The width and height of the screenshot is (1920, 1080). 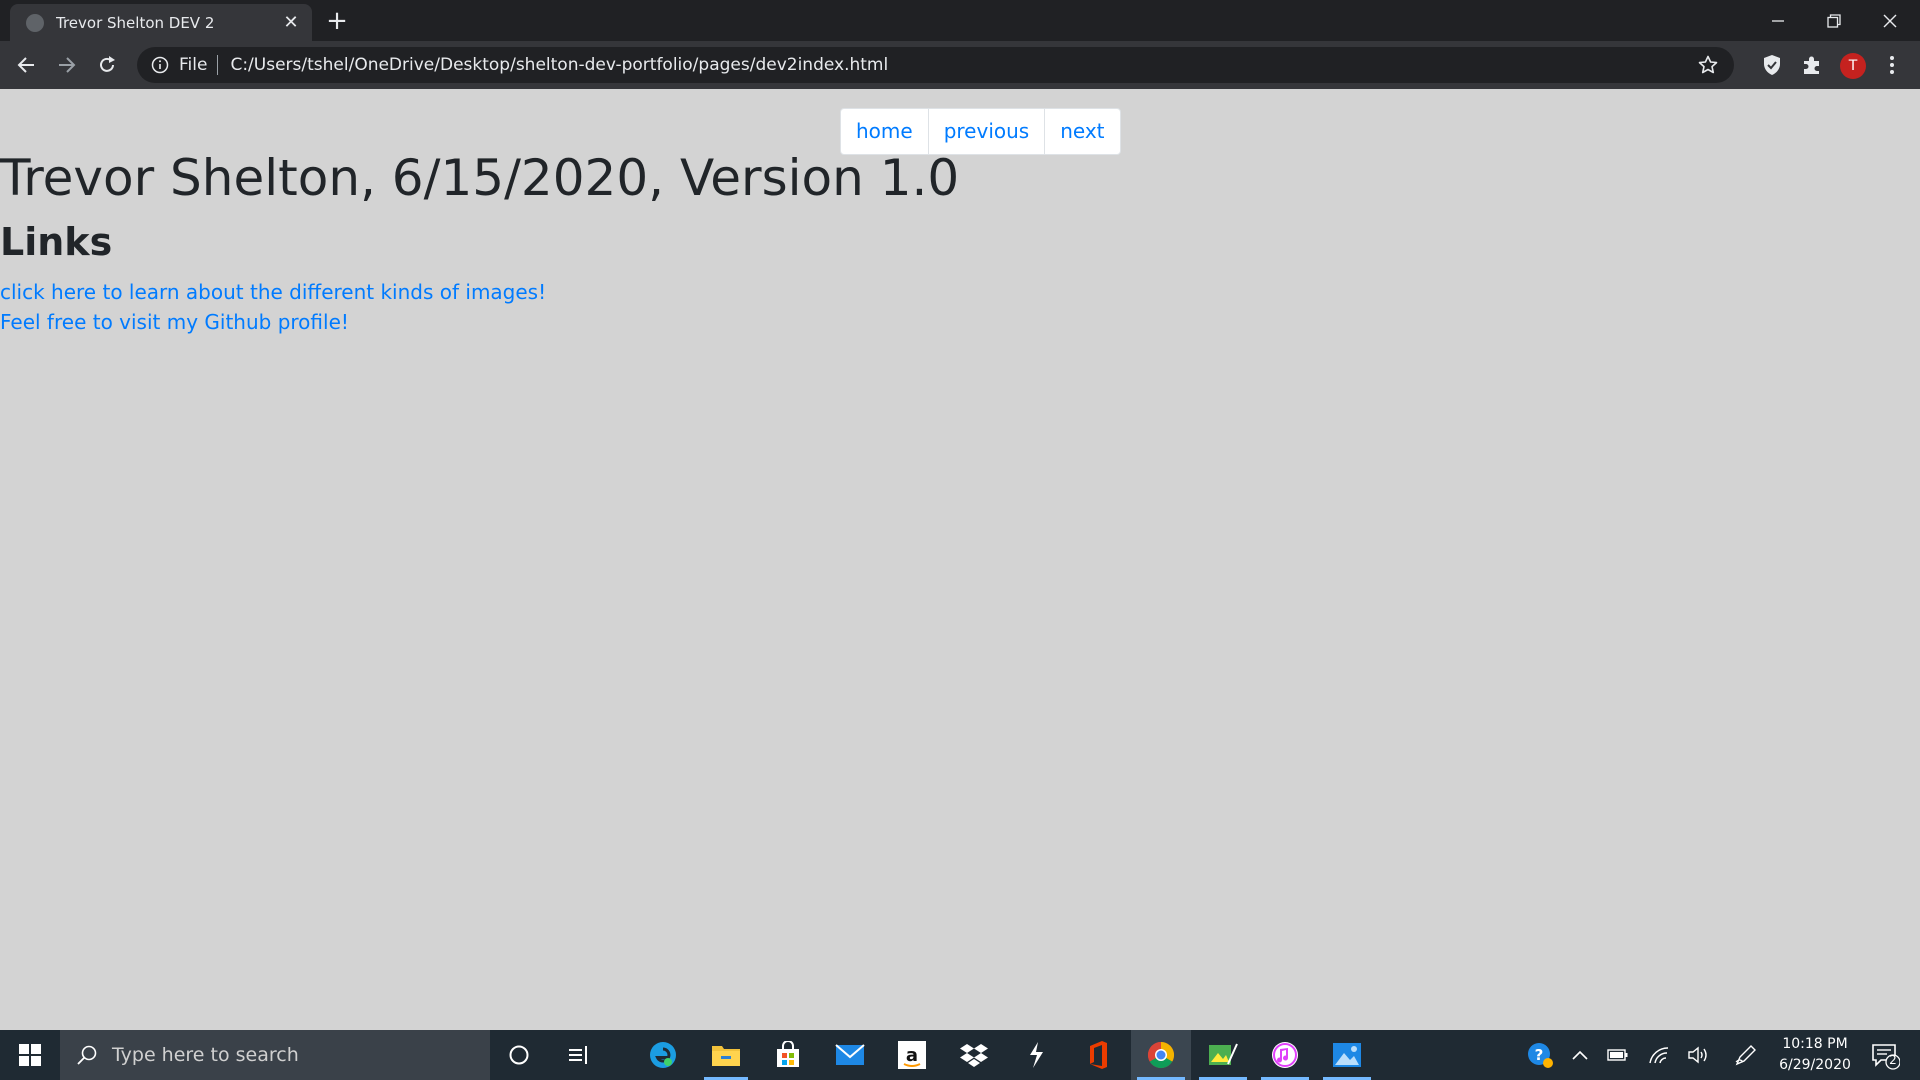 I want to click on windows-logo-icon, so click(x=30, y=1055).